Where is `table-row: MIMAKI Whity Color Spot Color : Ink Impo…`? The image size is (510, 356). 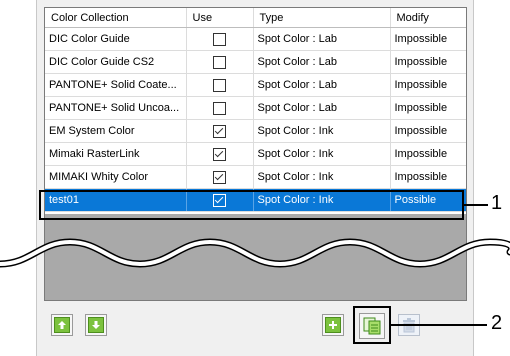
table-row: MIMAKI Whity Color Spot Color : Ink Impo… is located at coordinates (255, 177).